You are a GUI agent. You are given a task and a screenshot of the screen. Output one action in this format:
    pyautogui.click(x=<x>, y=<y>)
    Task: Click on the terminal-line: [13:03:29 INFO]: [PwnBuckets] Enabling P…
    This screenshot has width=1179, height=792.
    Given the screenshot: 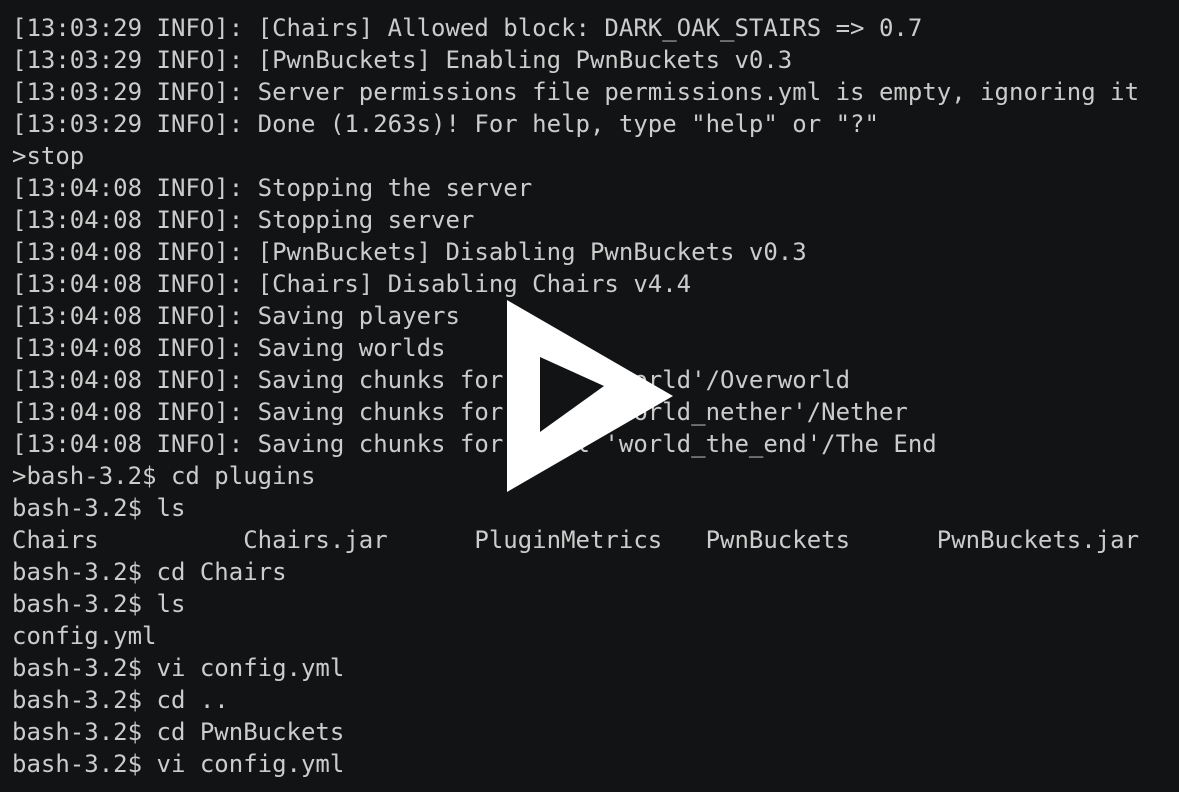 What is the action you would take?
    pyautogui.click(x=402, y=60)
    